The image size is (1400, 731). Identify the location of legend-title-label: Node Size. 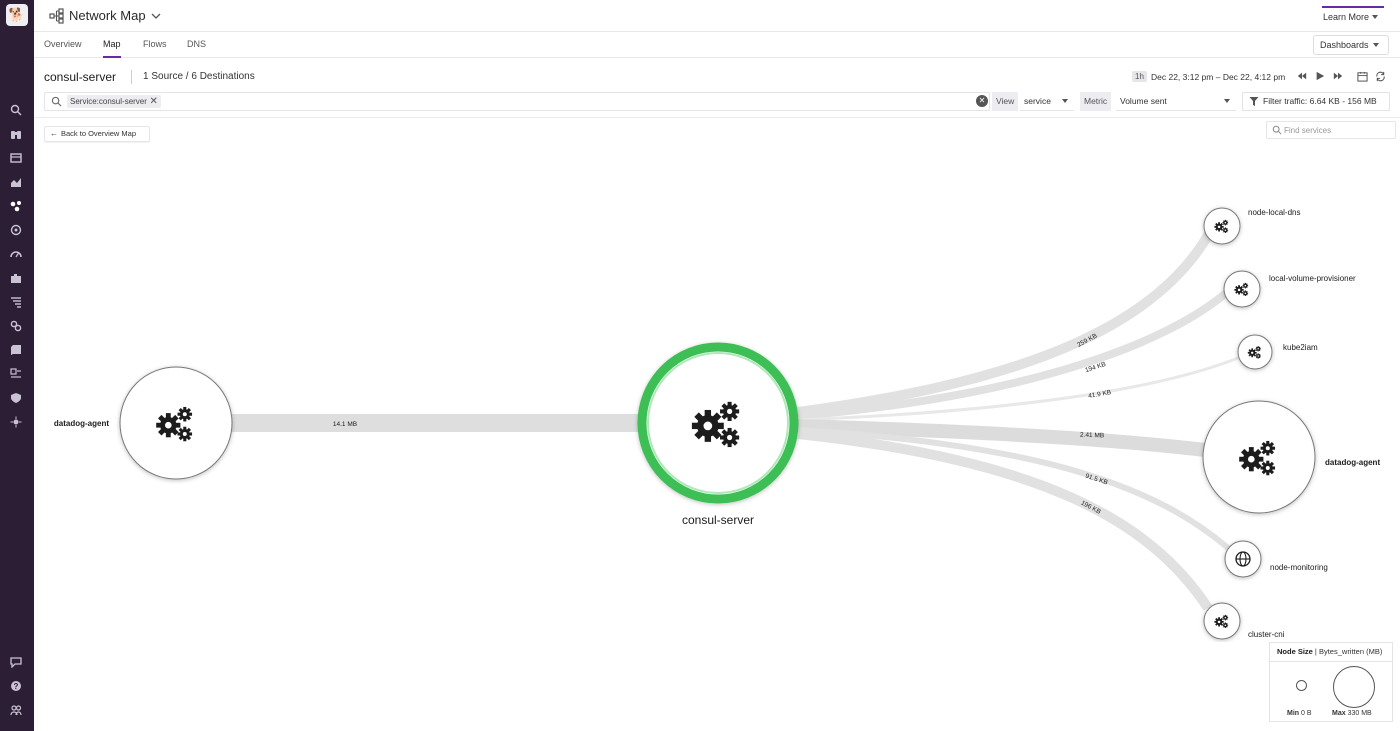
(1295, 651).